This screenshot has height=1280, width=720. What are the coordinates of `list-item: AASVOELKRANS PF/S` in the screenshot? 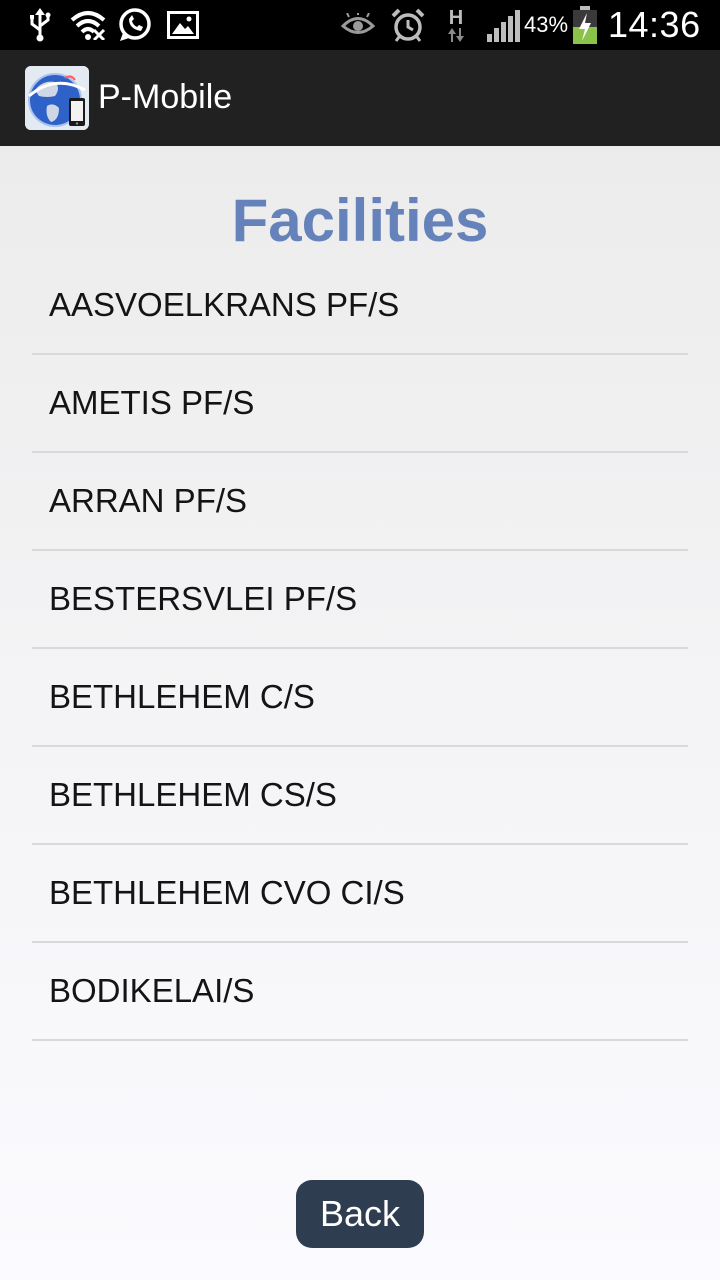 It's located at (360, 305).